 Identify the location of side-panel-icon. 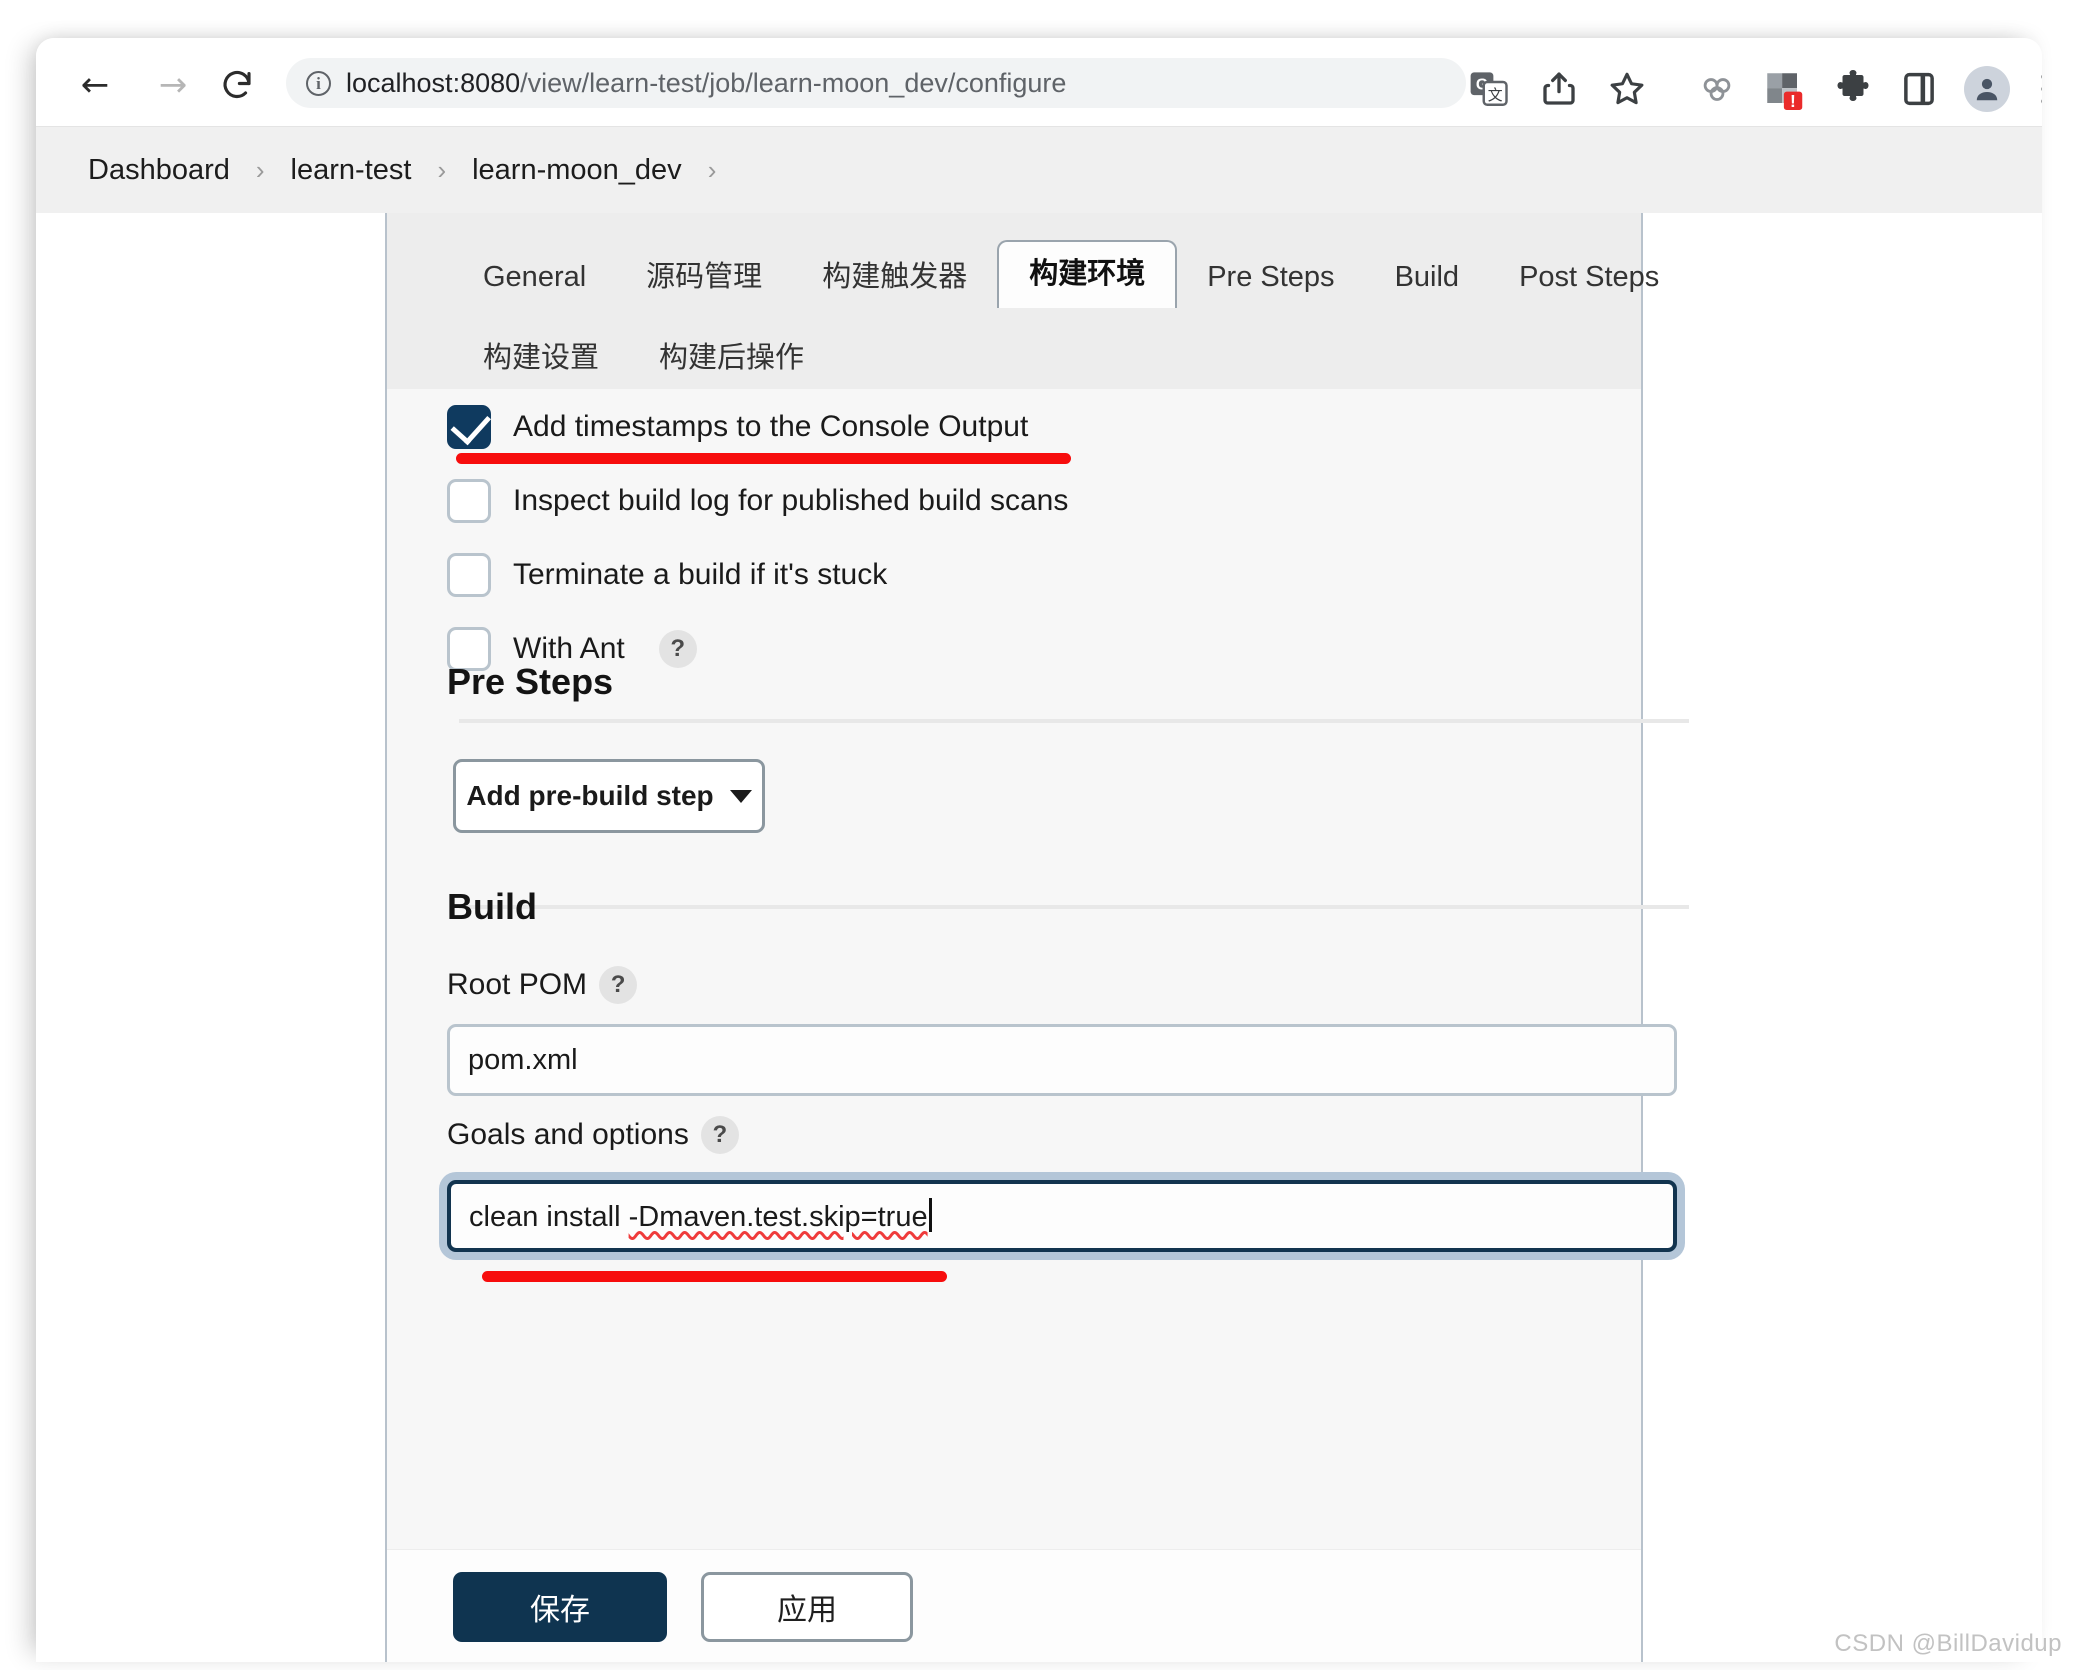
(1919, 89).